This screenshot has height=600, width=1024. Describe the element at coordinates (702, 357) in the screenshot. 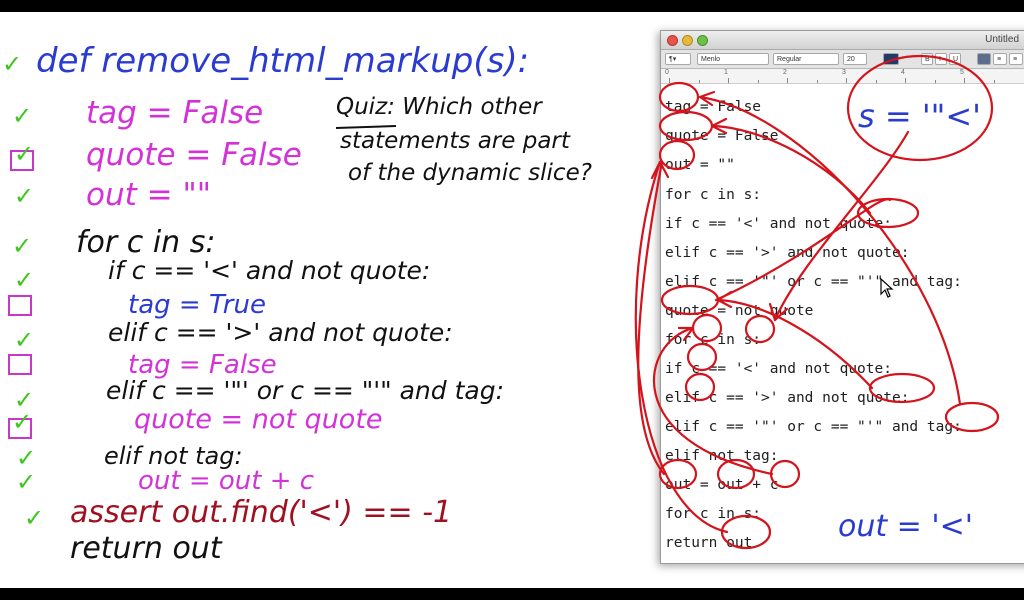

I see `circle-c-if` at that location.